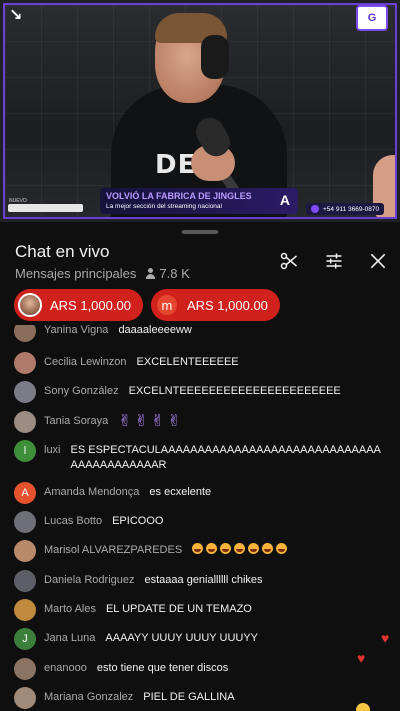 This screenshot has width=400, height=711. Describe the element at coordinates (166, 305) in the screenshot. I see `avatar: m` at that location.